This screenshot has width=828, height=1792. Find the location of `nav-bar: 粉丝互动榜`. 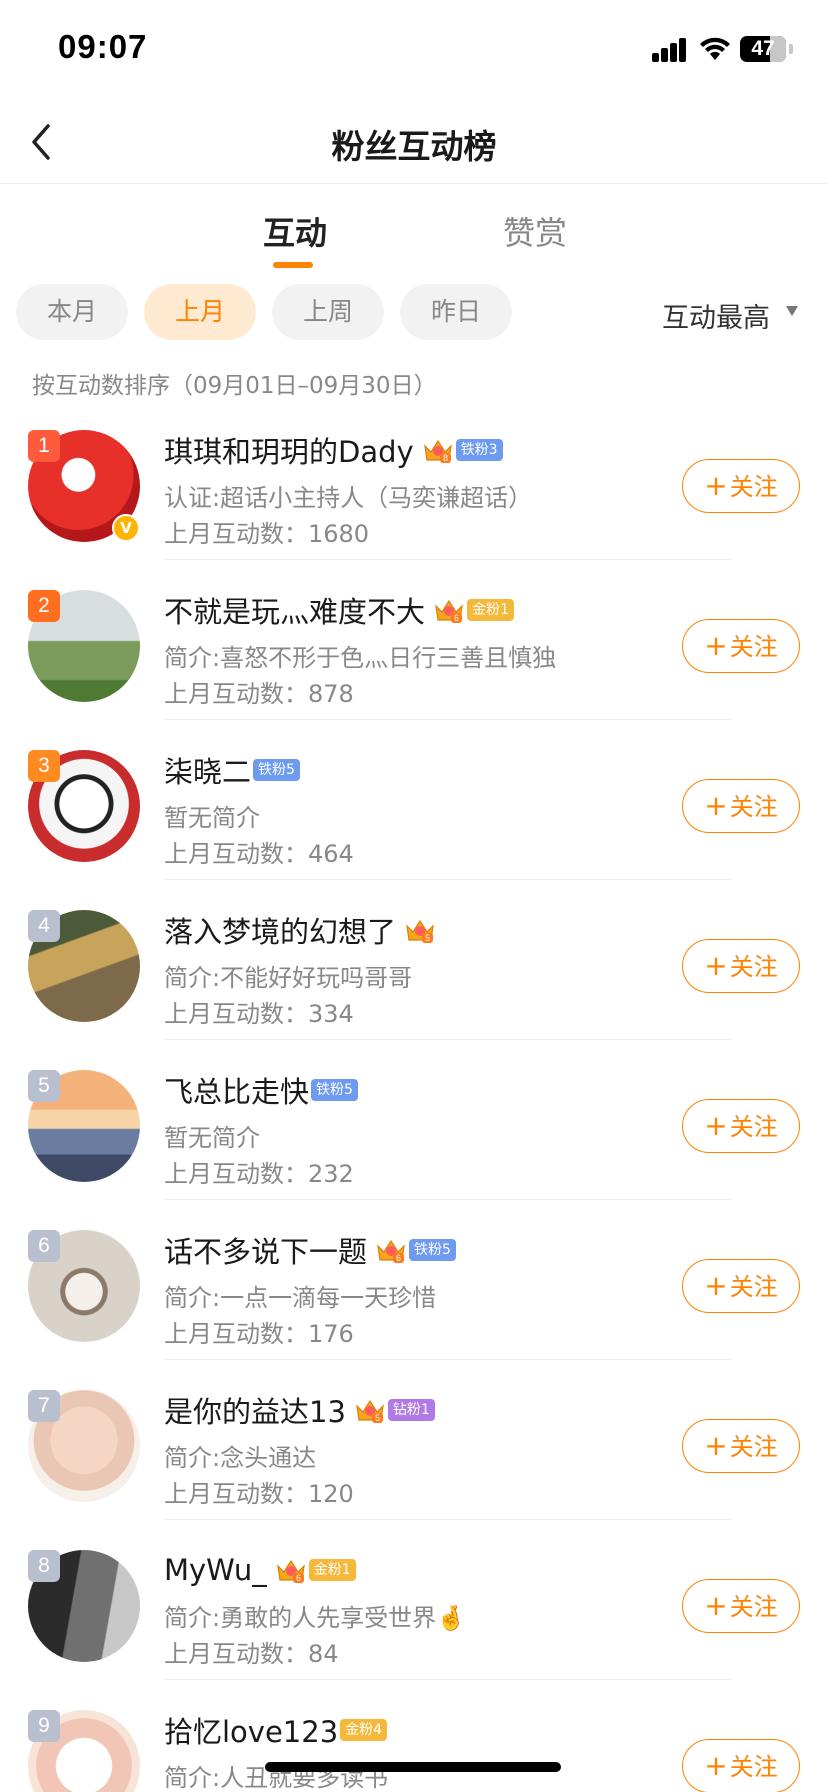

nav-bar: 粉丝互动榜 is located at coordinates (414, 142).